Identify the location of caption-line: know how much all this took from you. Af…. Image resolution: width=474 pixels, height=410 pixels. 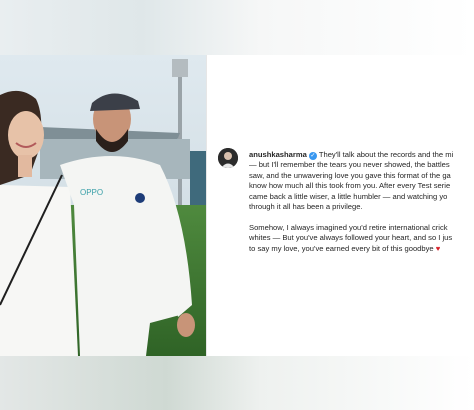
(350, 186).